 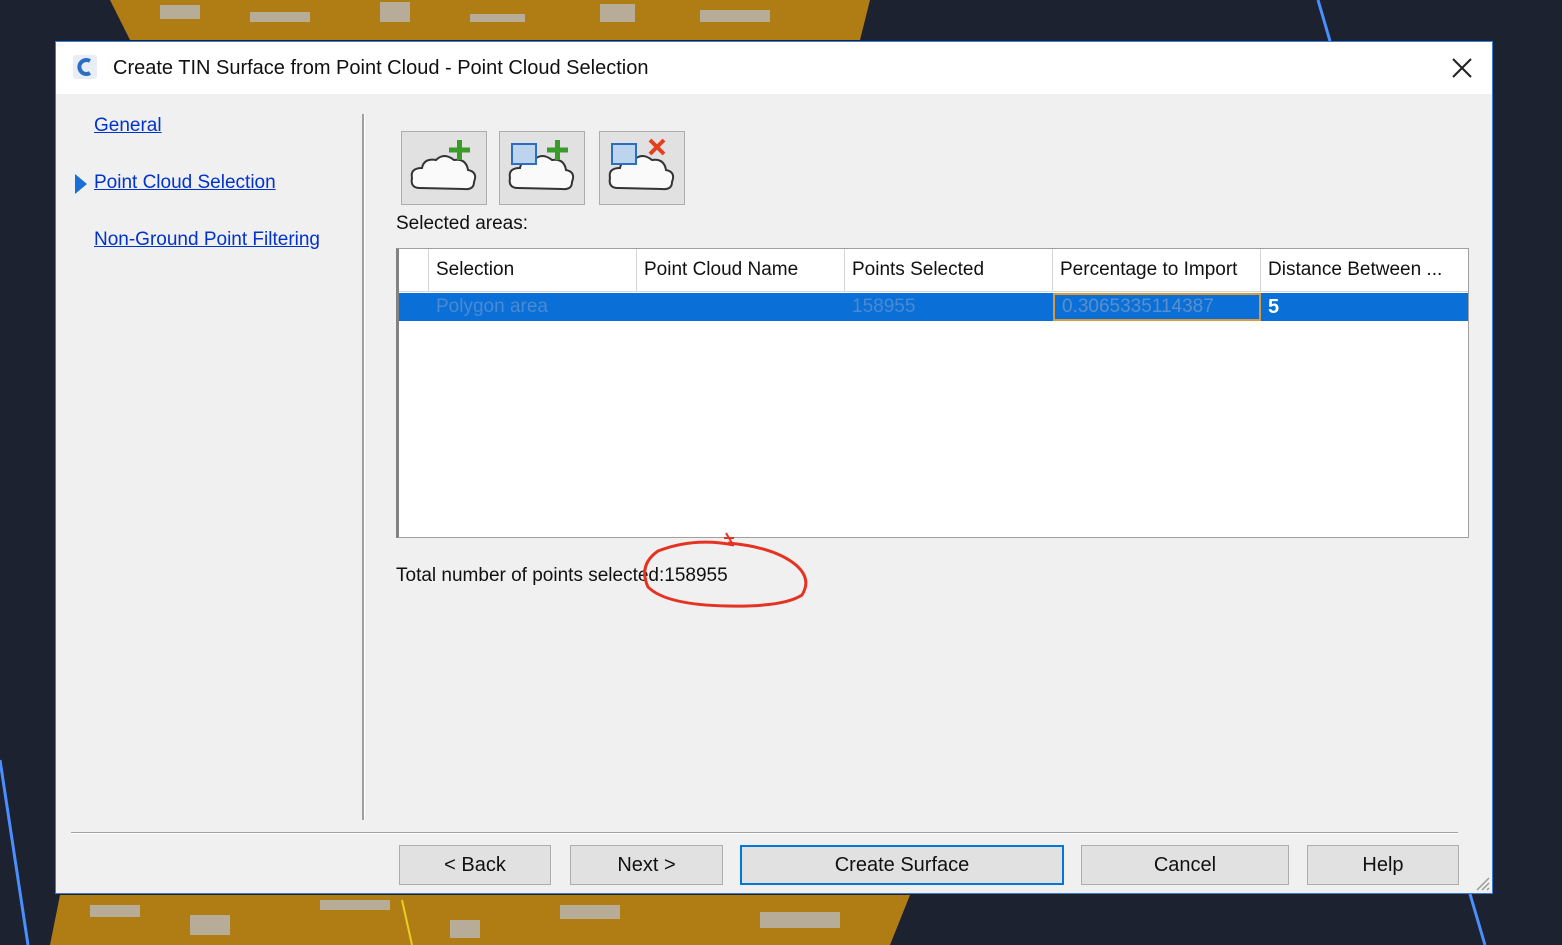 What do you see at coordinates (1157, 270) in the screenshot?
I see `column-header-percentage: Percentage to Import` at bounding box center [1157, 270].